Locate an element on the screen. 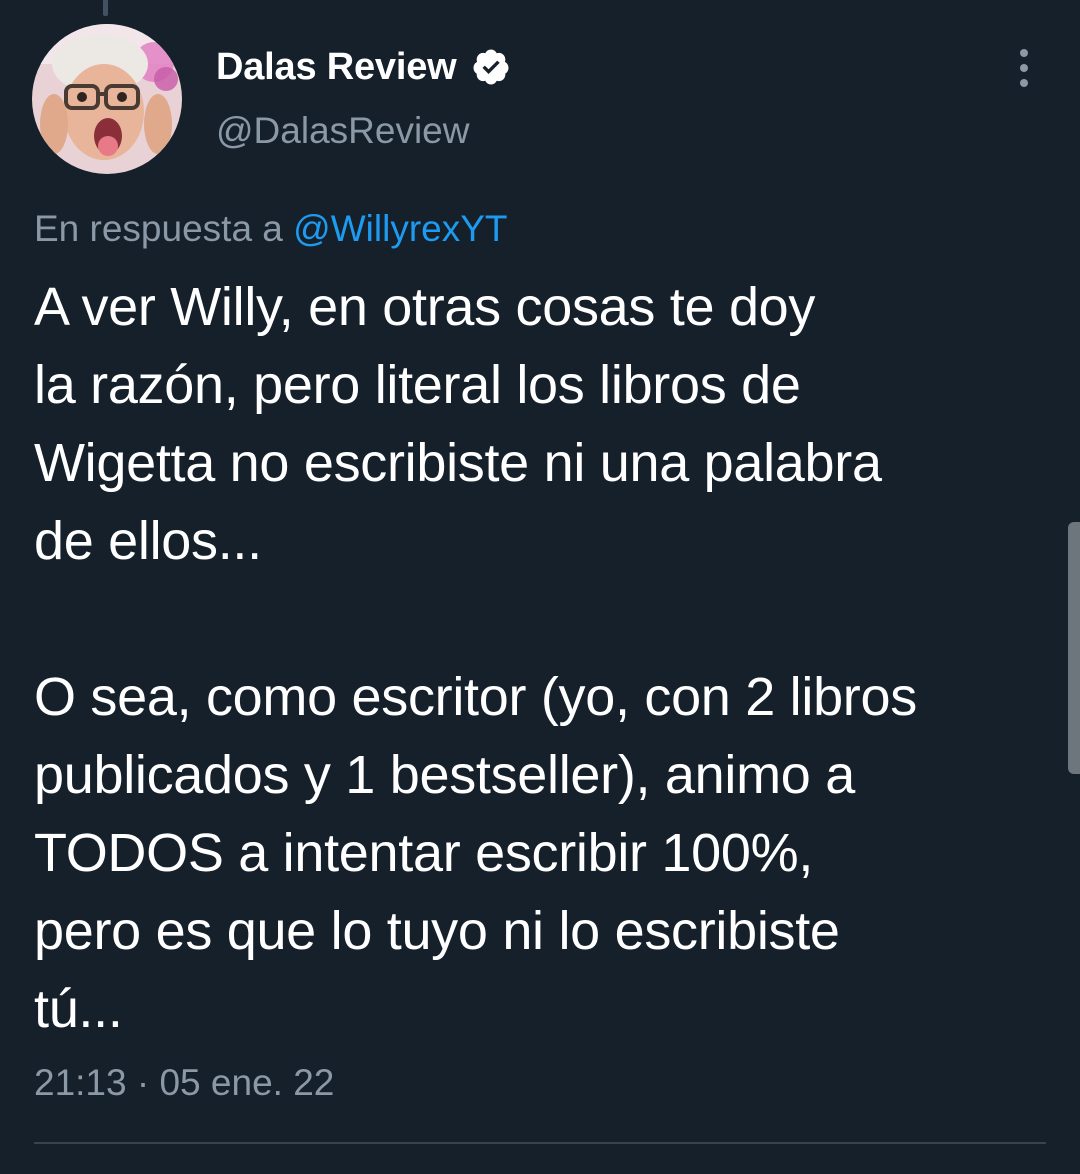  author-name-row: Dalas Review is located at coordinates (363, 67).